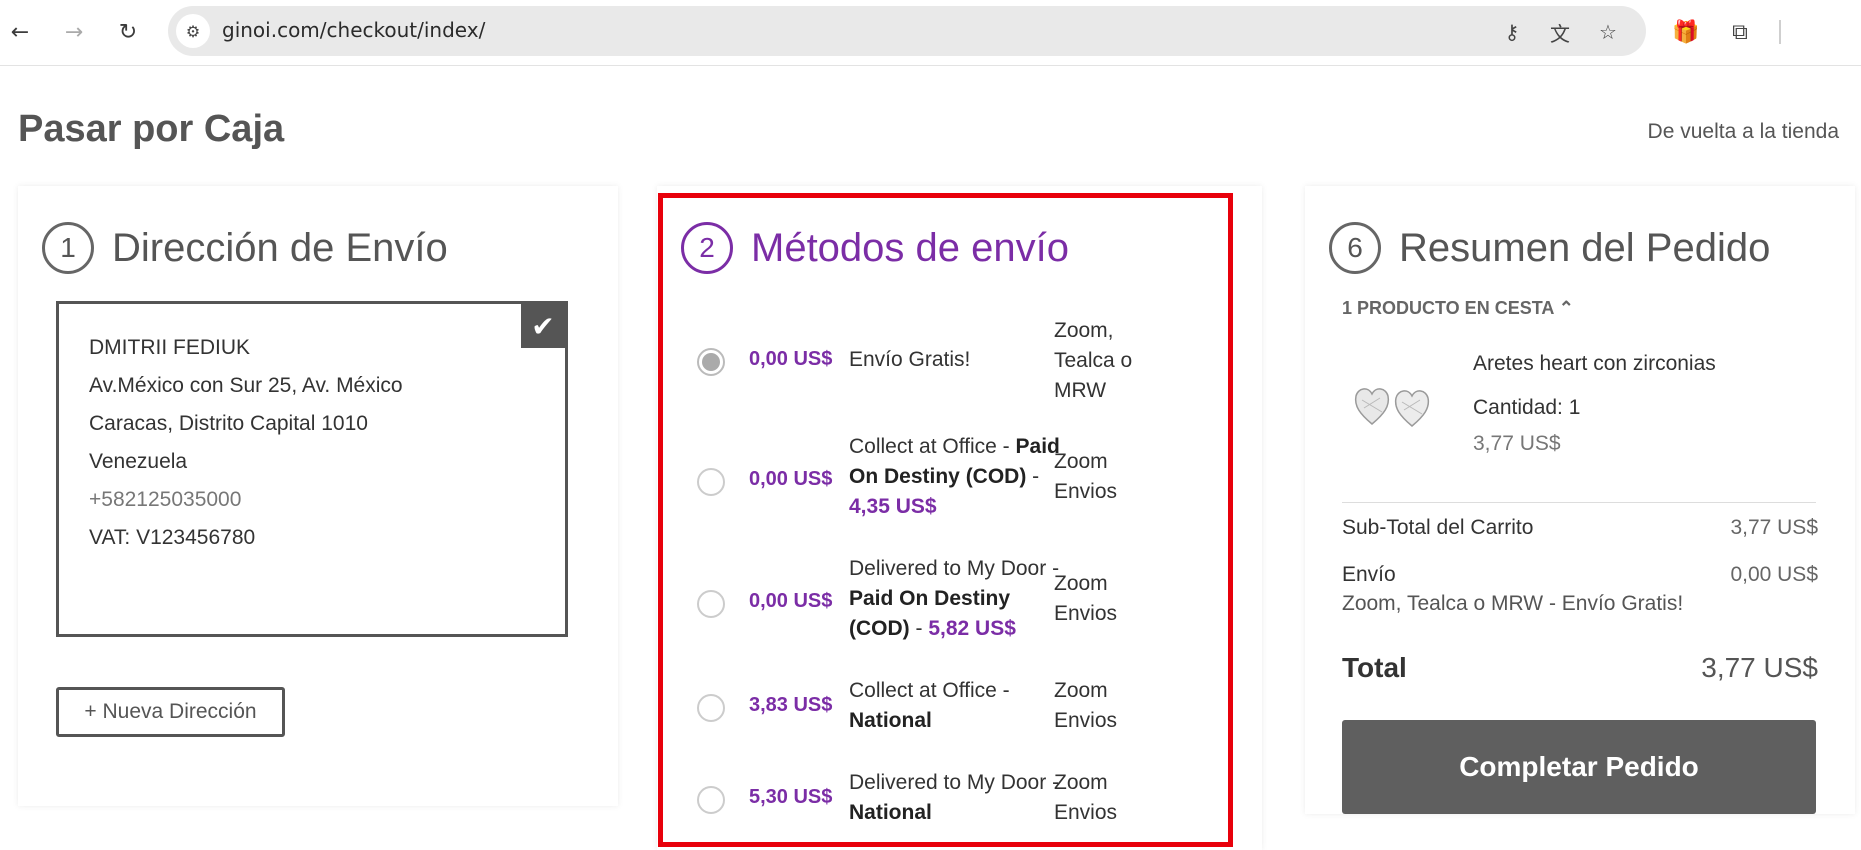 The height and width of the screenshot is (850, 1861). I want to click on subtotal-label: Sub-Total del Carrito, so click(1438, 527).